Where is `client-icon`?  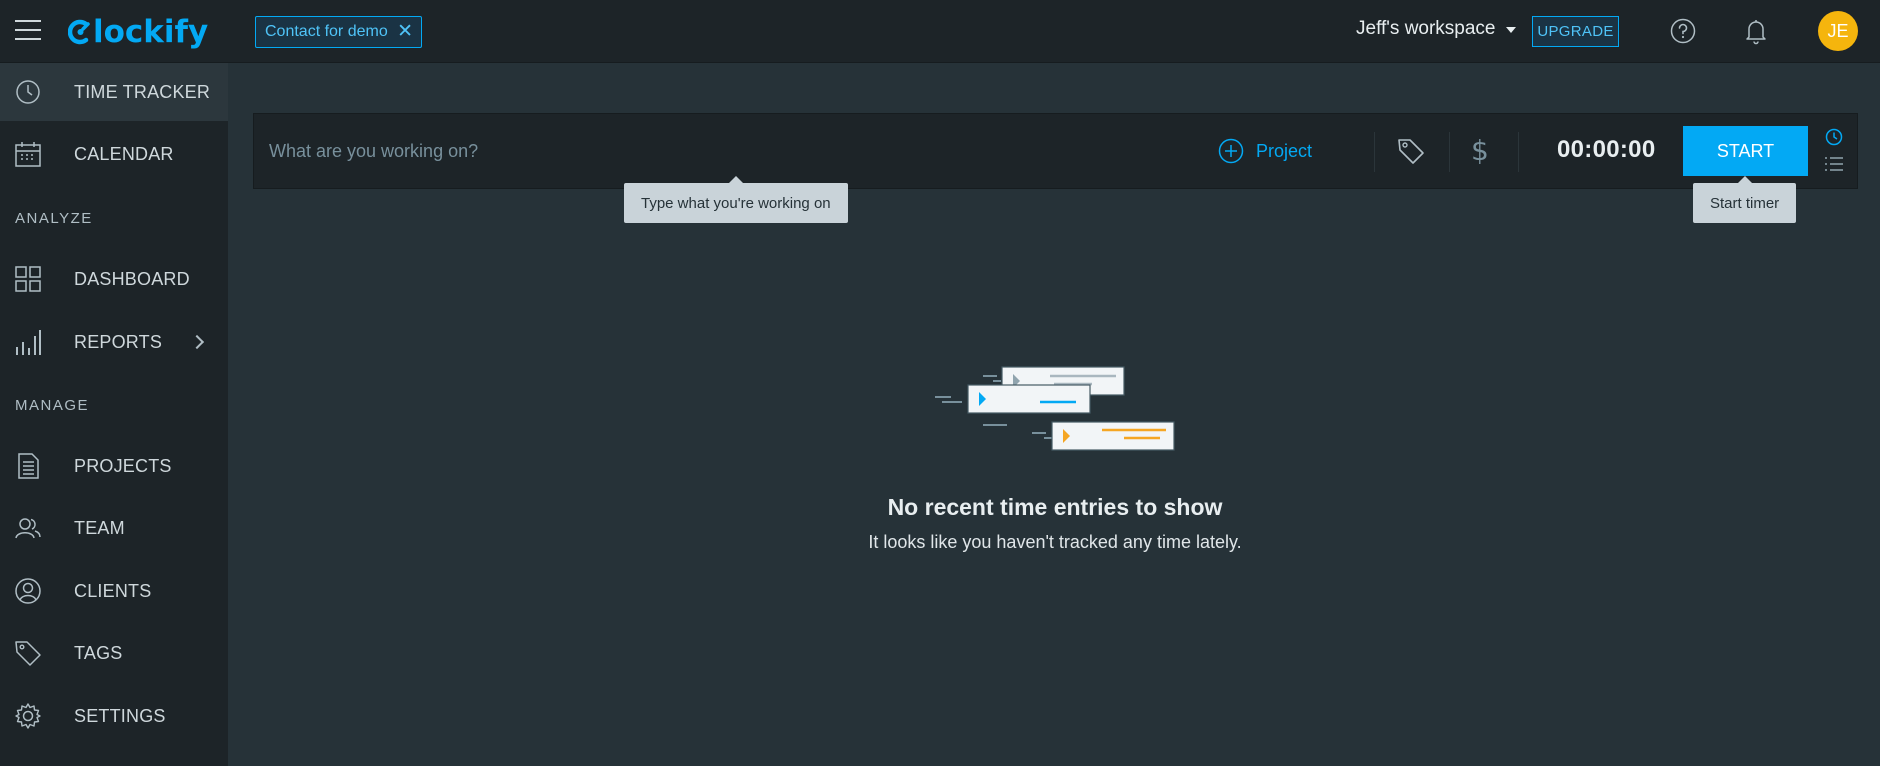
client-icon is located at coordinates (28, 591).